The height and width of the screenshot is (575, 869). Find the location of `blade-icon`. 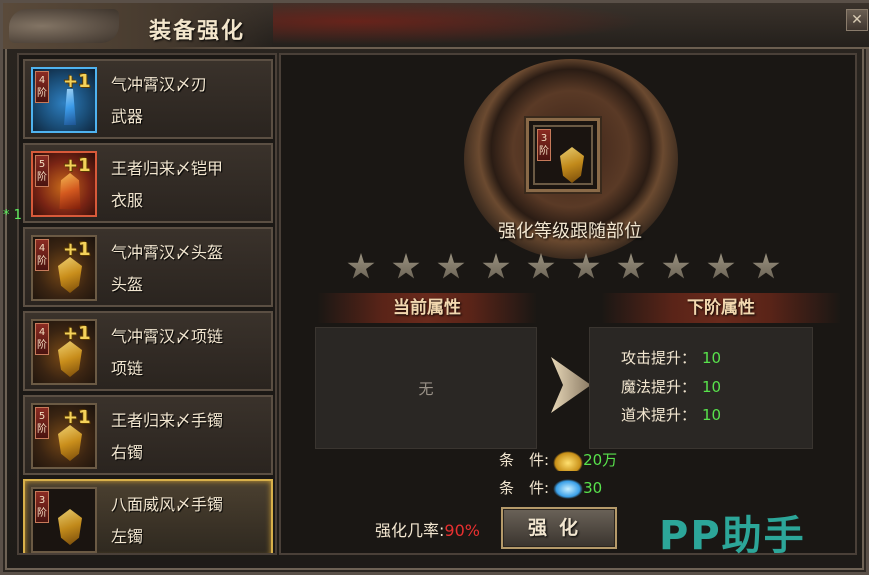

blade-icon is located at coordinates (70, 107).